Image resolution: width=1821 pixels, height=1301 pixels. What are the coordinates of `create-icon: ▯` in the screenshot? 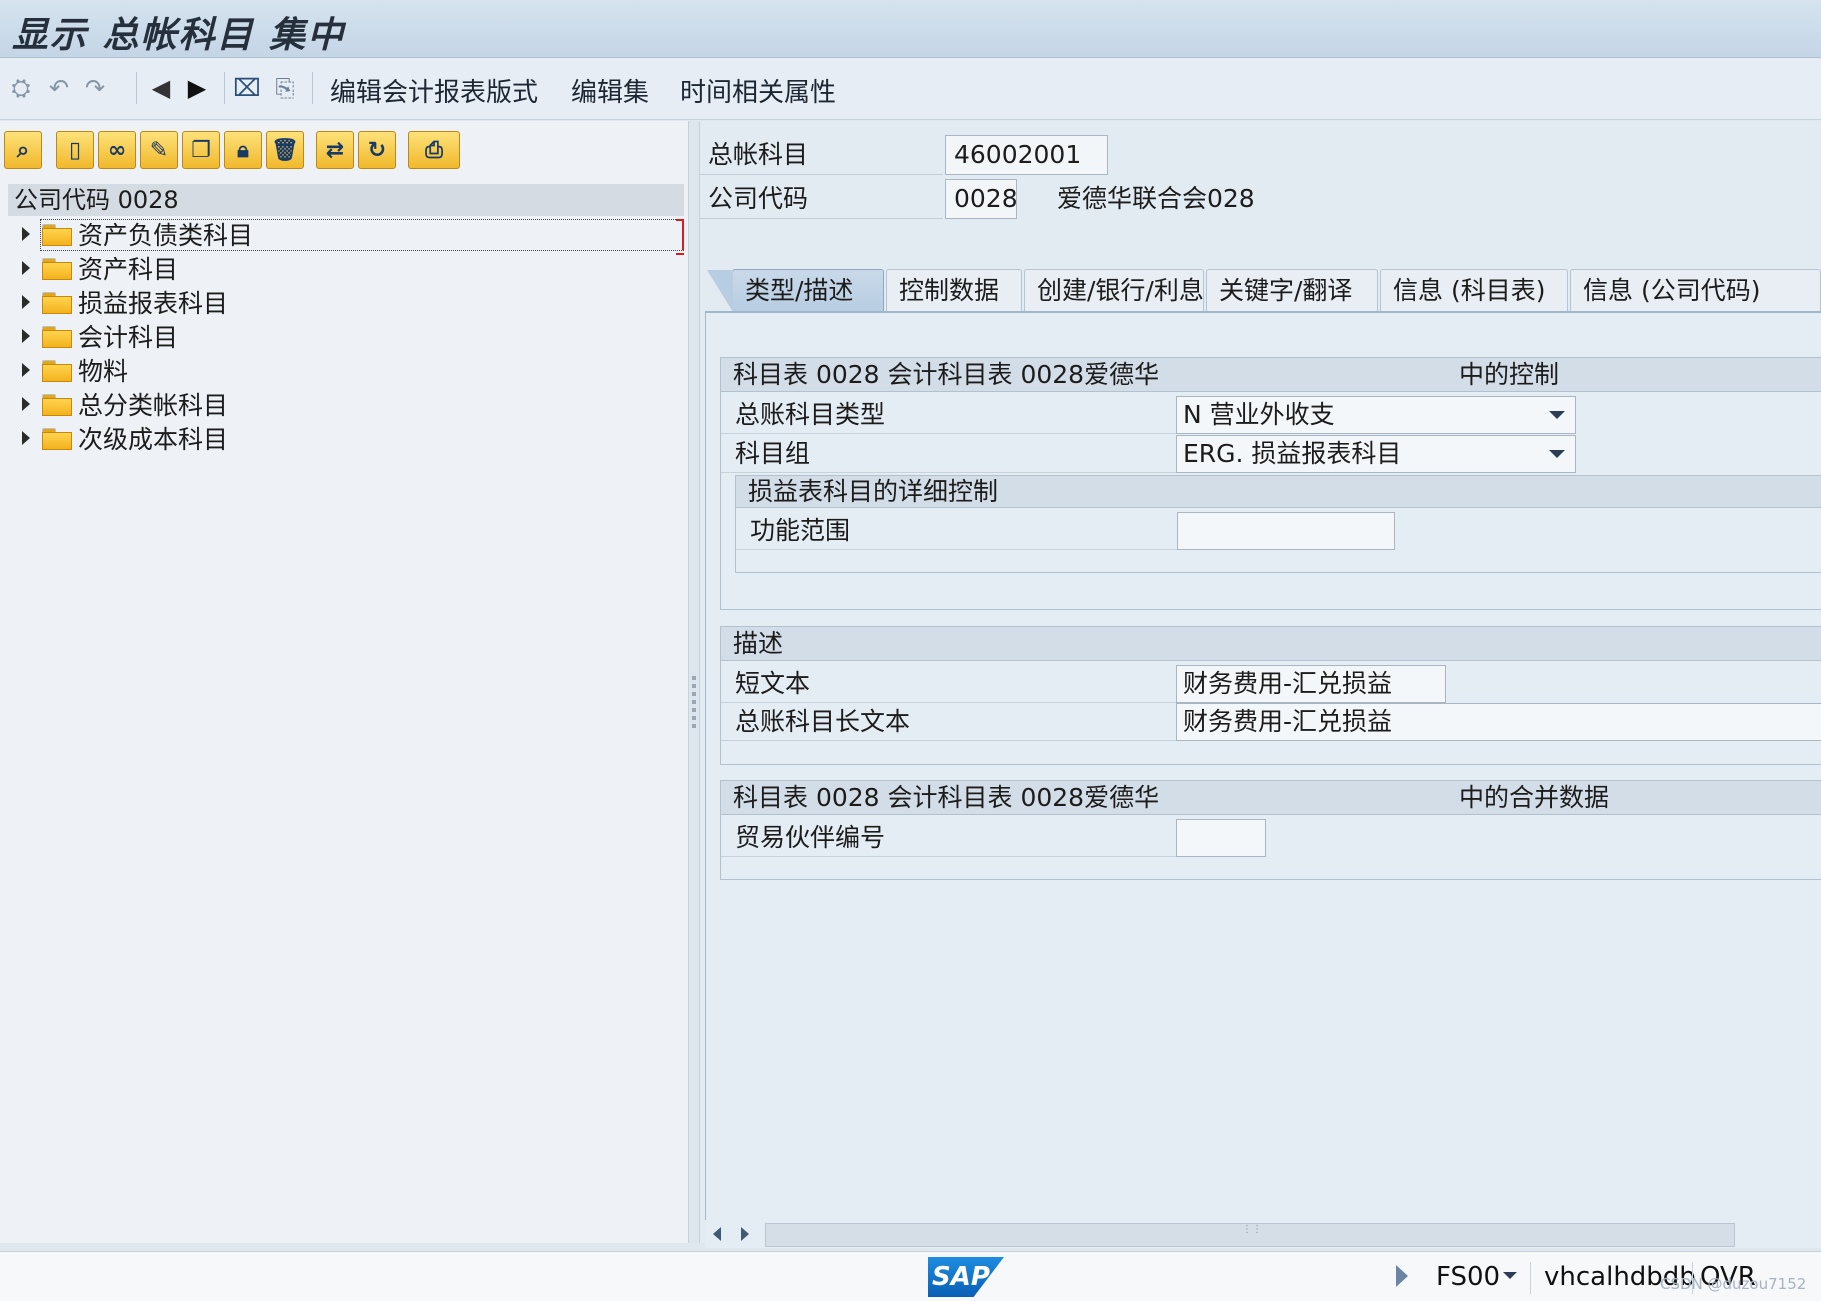 It's located at (75, 150).